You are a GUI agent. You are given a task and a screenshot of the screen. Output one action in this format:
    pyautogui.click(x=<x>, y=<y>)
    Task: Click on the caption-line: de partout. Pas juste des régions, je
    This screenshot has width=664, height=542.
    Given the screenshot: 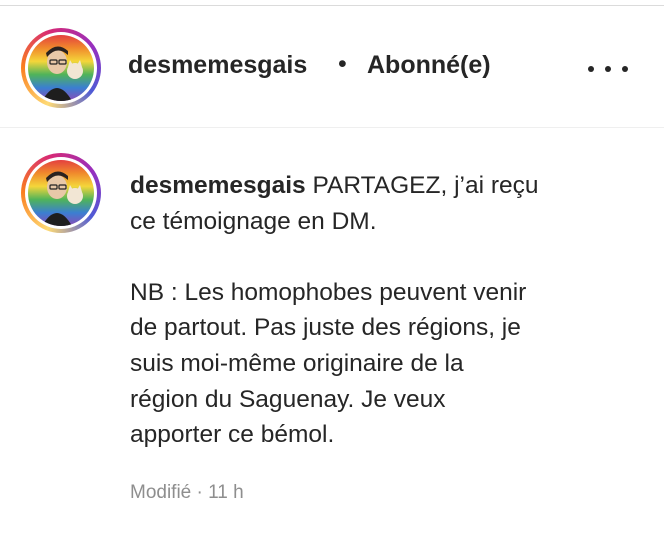 What is the action you would take?
    pyautogui.click(x=325, y=328)
    